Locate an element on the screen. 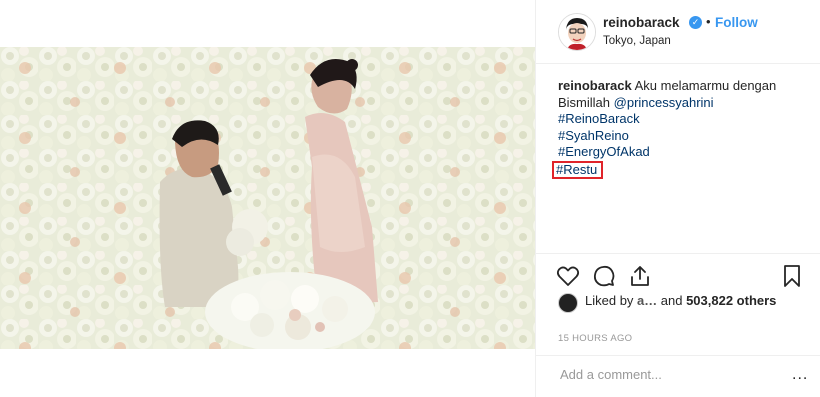 The image size is (820, 397). post-header: reinobarack ✓ • Follow Tokyo, Japan is located at coordinates (678, 32).